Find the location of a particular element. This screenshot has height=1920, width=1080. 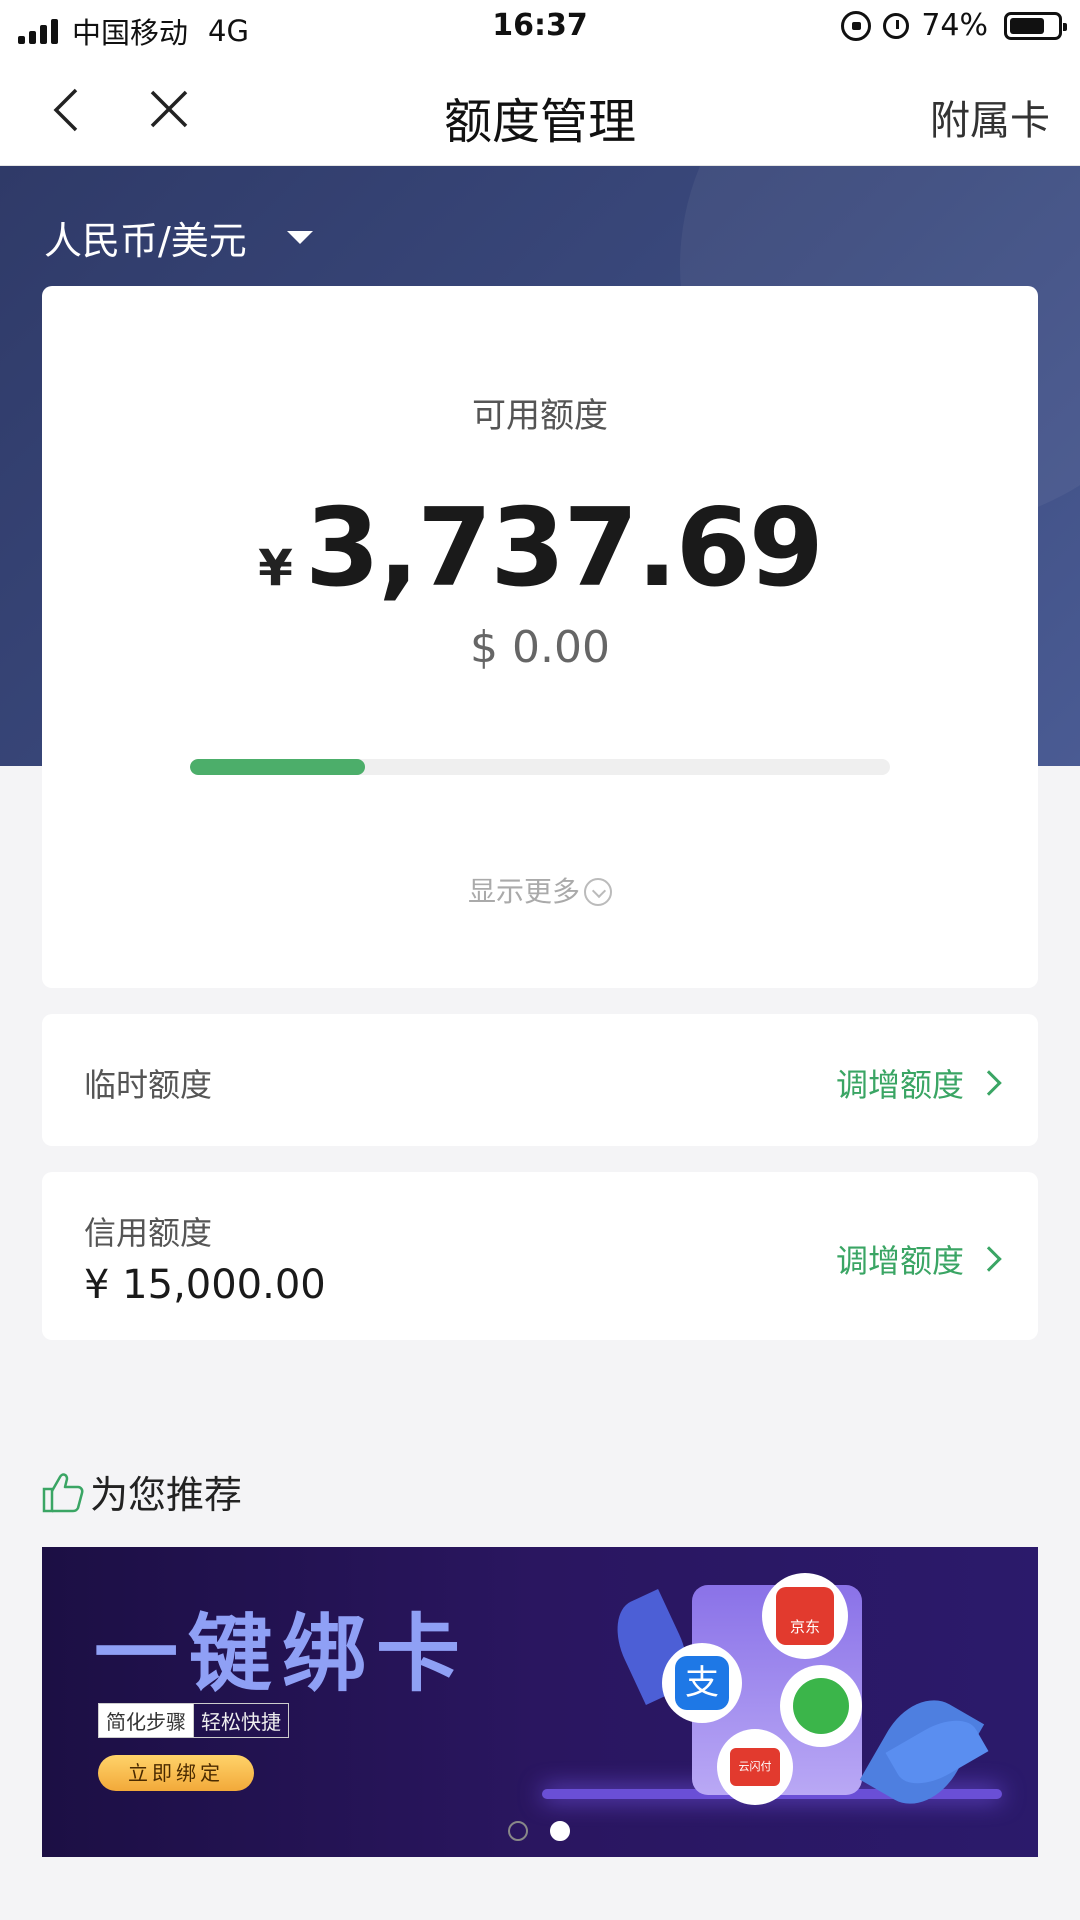

credit-progress-bar is located at coordinates (540, 767).